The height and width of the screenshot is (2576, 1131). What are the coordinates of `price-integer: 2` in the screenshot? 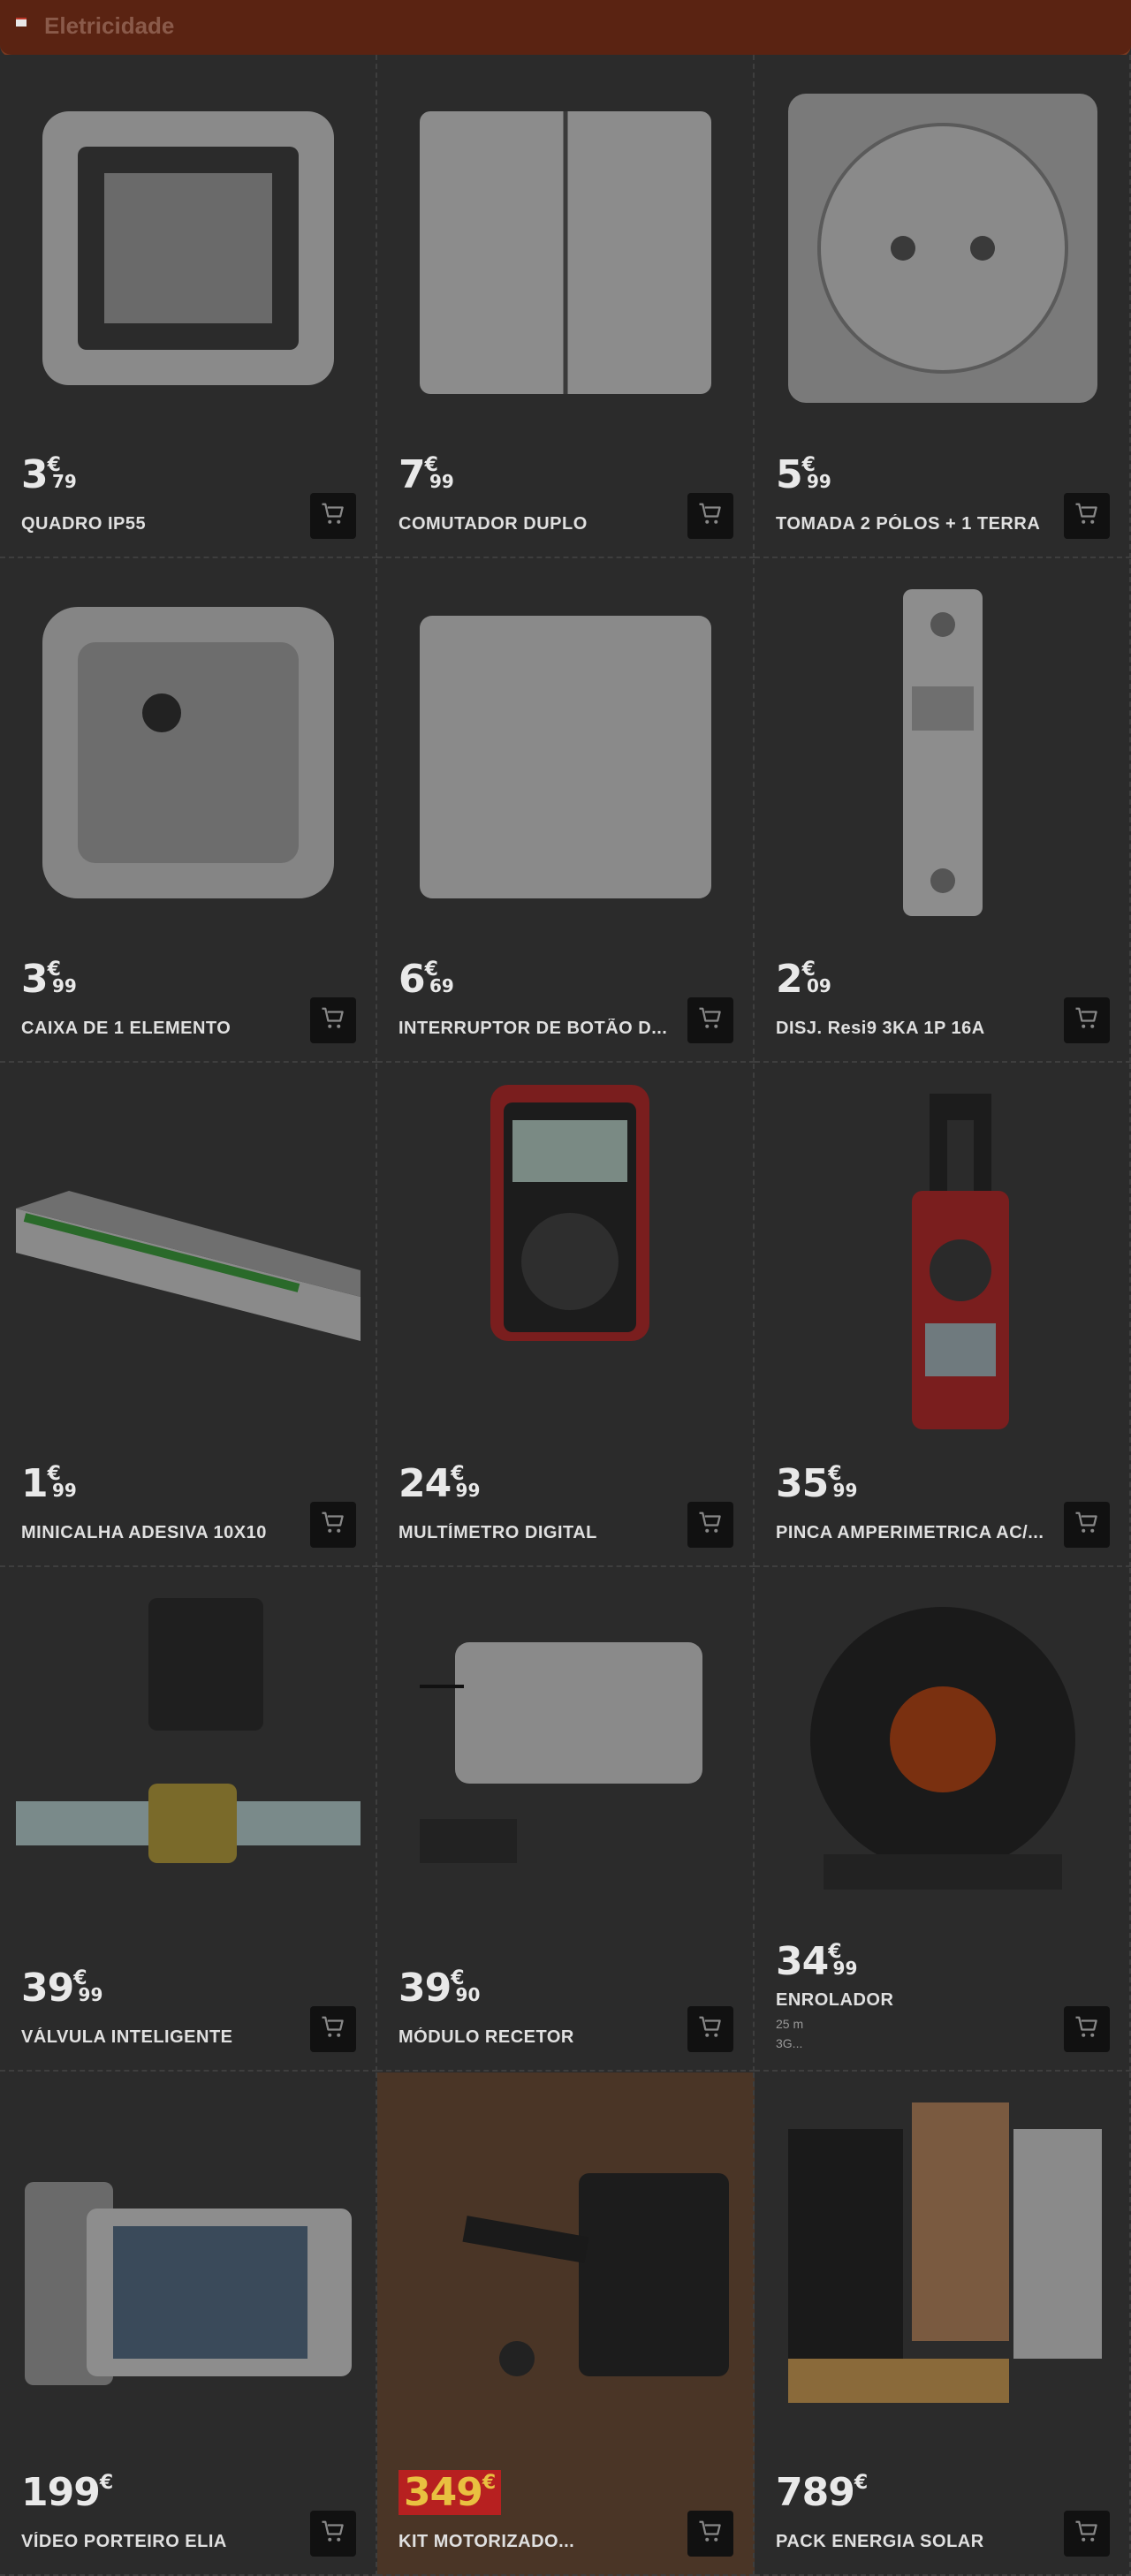 It's located at (789, 980).